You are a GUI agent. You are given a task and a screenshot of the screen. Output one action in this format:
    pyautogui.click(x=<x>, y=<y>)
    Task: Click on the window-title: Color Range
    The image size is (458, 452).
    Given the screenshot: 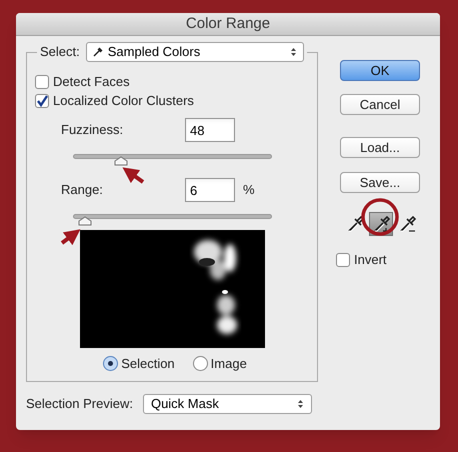 What is the action you would take?
    pyautogui.click(x=228, y=24)
    